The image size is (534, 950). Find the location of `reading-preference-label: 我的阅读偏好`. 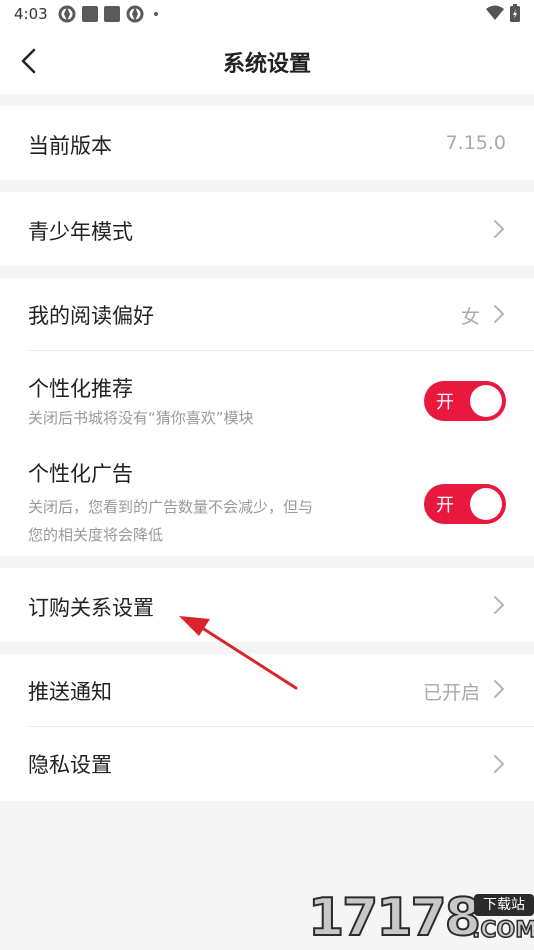

reading-preference-label: 我的阅读偏好 is located at coordinates (91, 316).